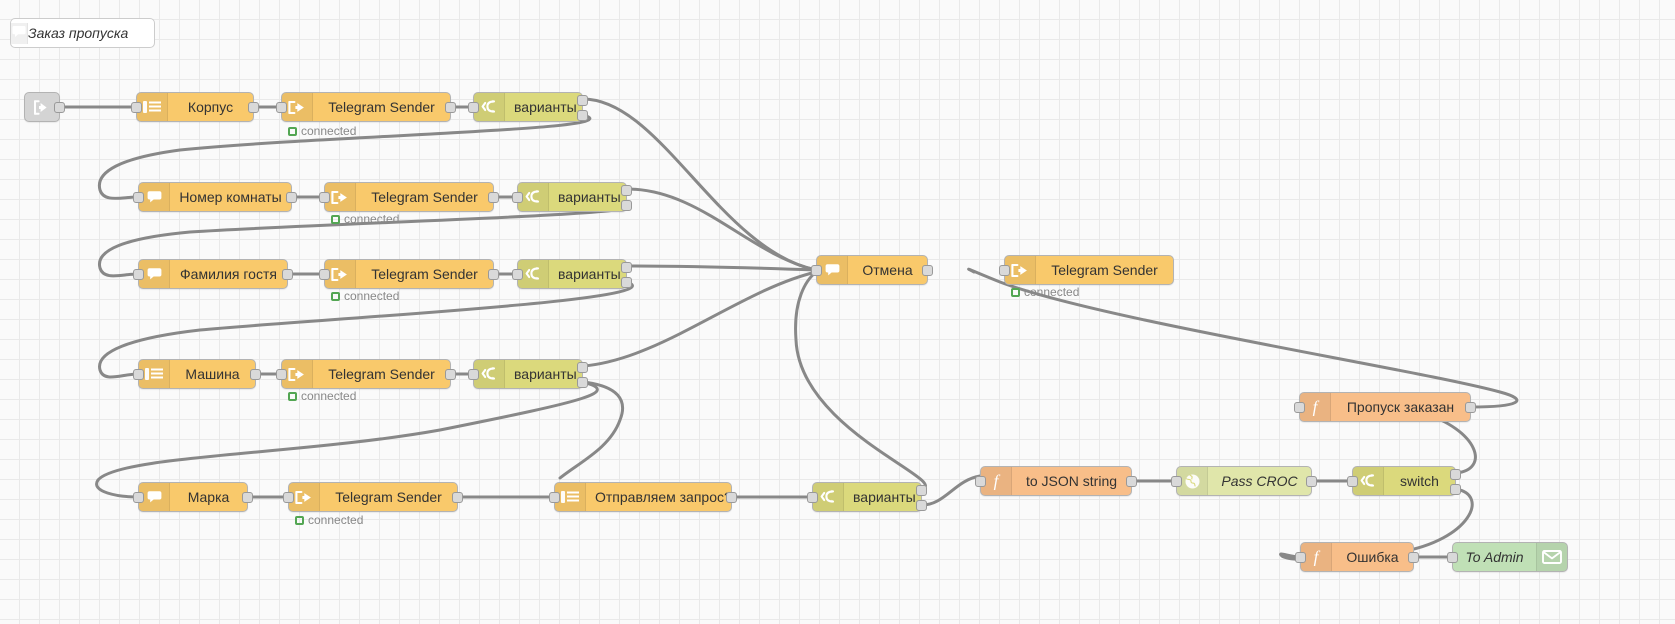 The height and width of the screenshot is (624, 1675). I want to click on flow-node-tg6: Telegram Sender, so click(1086, 270).